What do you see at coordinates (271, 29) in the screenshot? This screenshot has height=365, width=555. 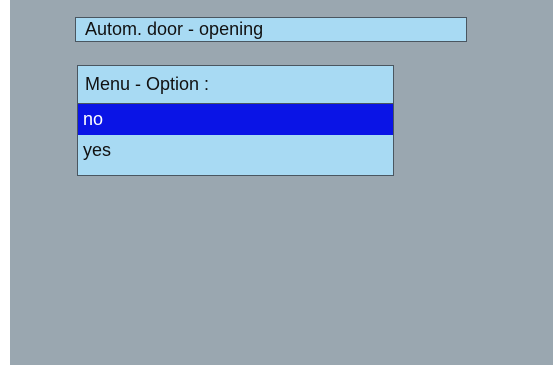 I see `page-title: Autom. door - opening` at bounding box center [271, 29].